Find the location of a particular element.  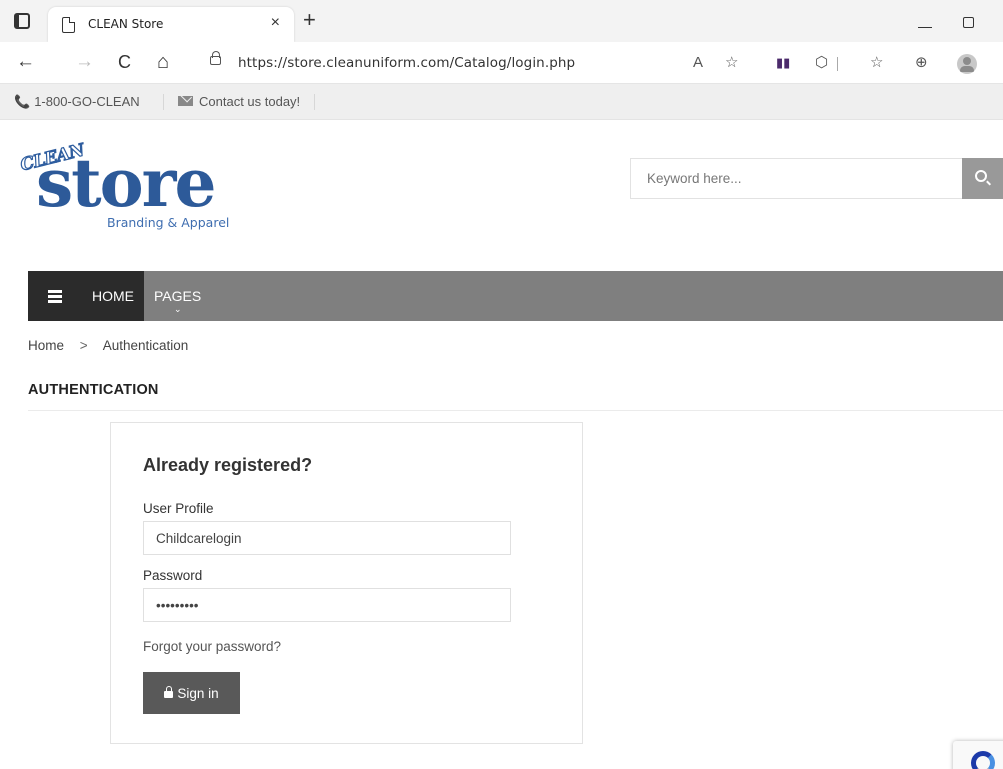

breadcrumb-home: Home is located at coordinates (46, 345).